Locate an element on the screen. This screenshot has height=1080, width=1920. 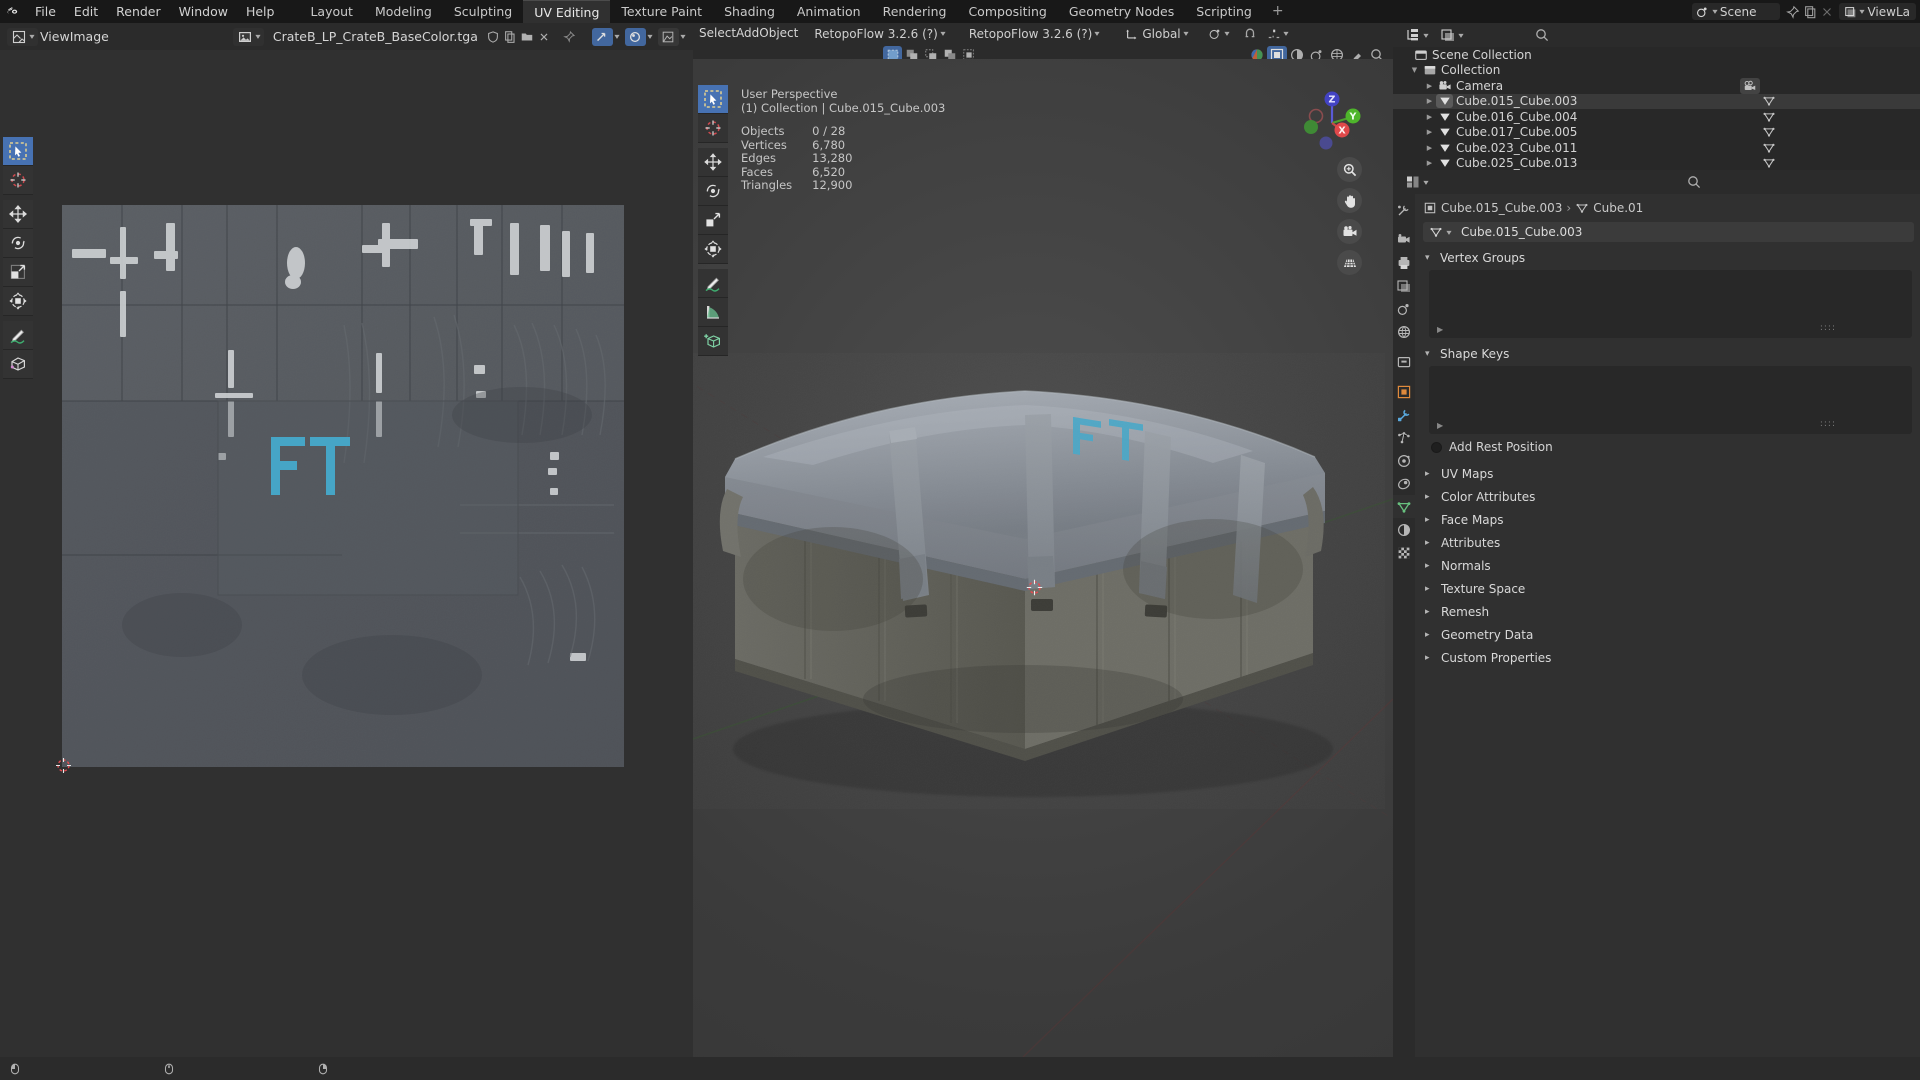
breadcrumb-mesh: Cube.01 is located at coordinates (1618, 208).